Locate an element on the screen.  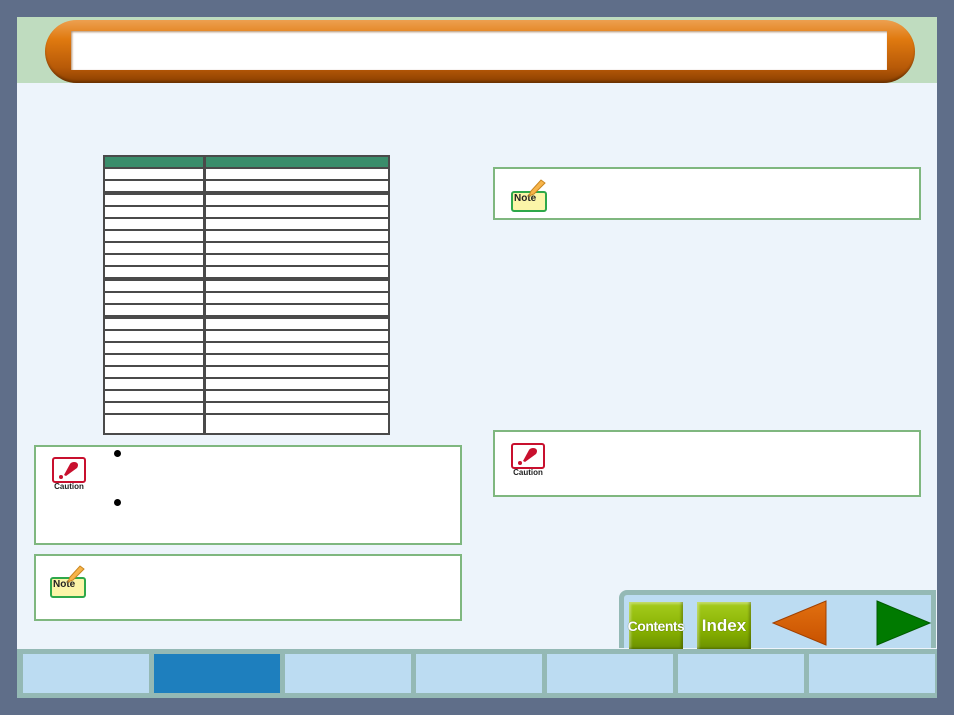
table-header-row is located at coordinates (246, 161).